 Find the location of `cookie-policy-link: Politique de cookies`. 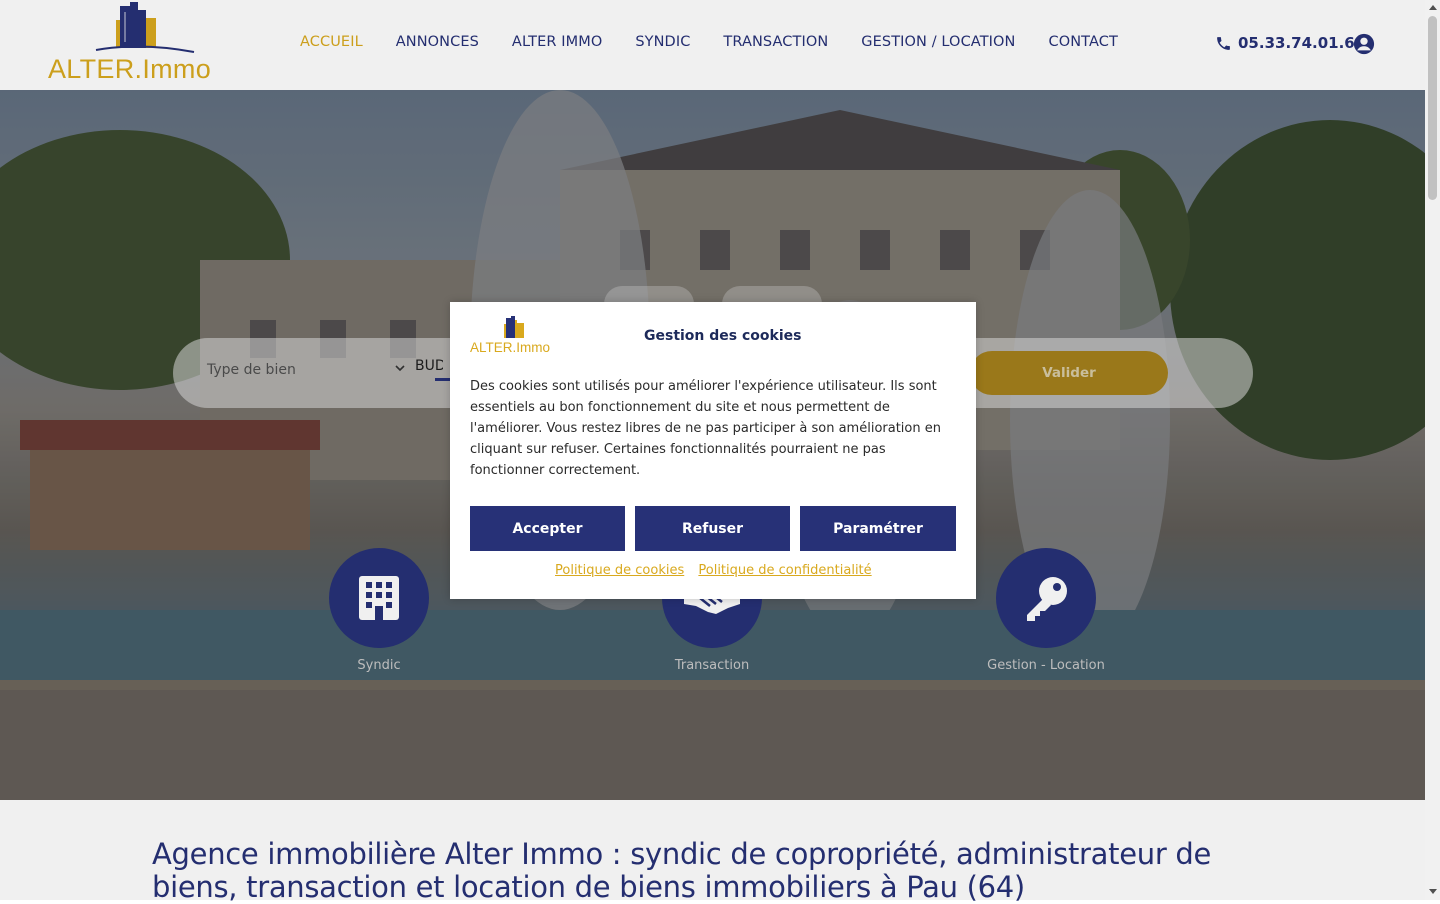

cookie-policy-link: Politique de cookies is located at coordinates (619, 570).